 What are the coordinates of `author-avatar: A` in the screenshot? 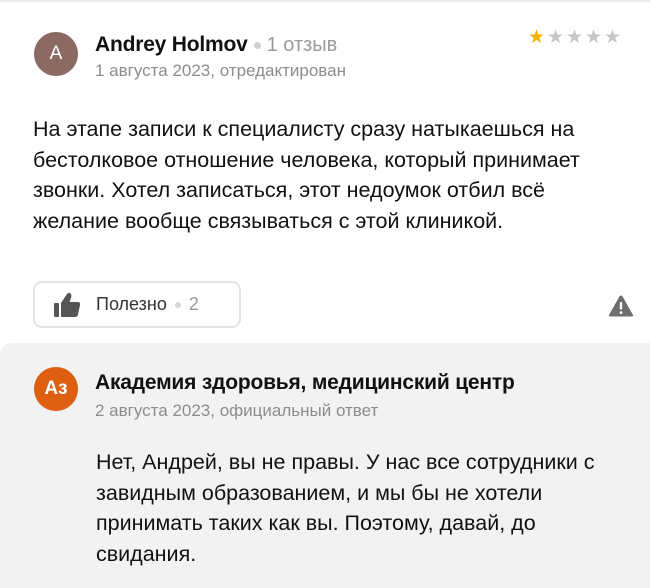 It's located at (56, 54).